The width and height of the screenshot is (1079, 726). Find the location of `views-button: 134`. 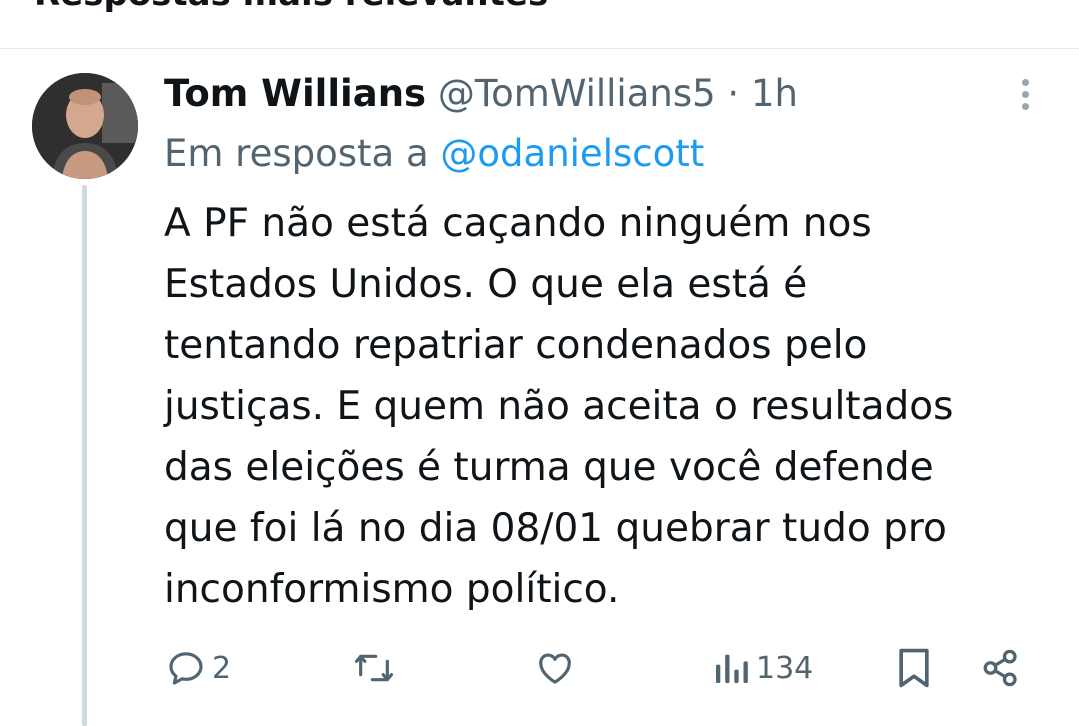

views-button: 134 is located at coordinates (762, 668).